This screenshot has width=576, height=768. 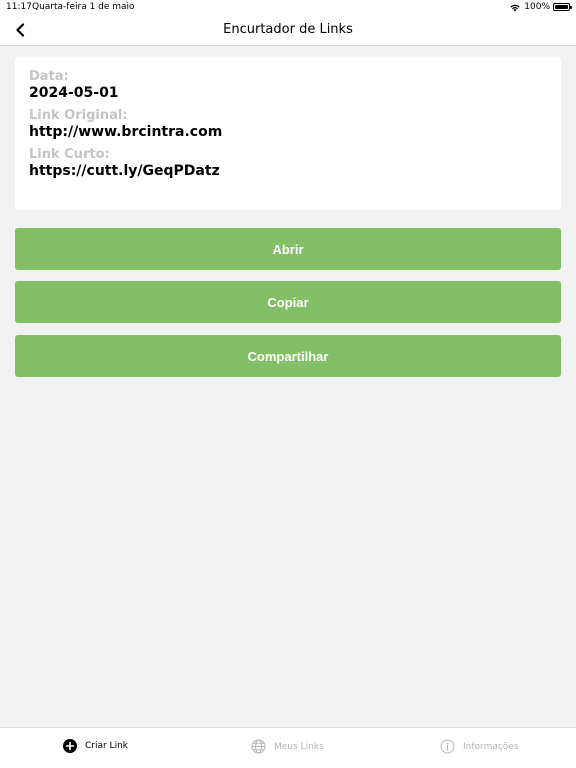 I want to click on battery-icon, so click(x=562, y=7).